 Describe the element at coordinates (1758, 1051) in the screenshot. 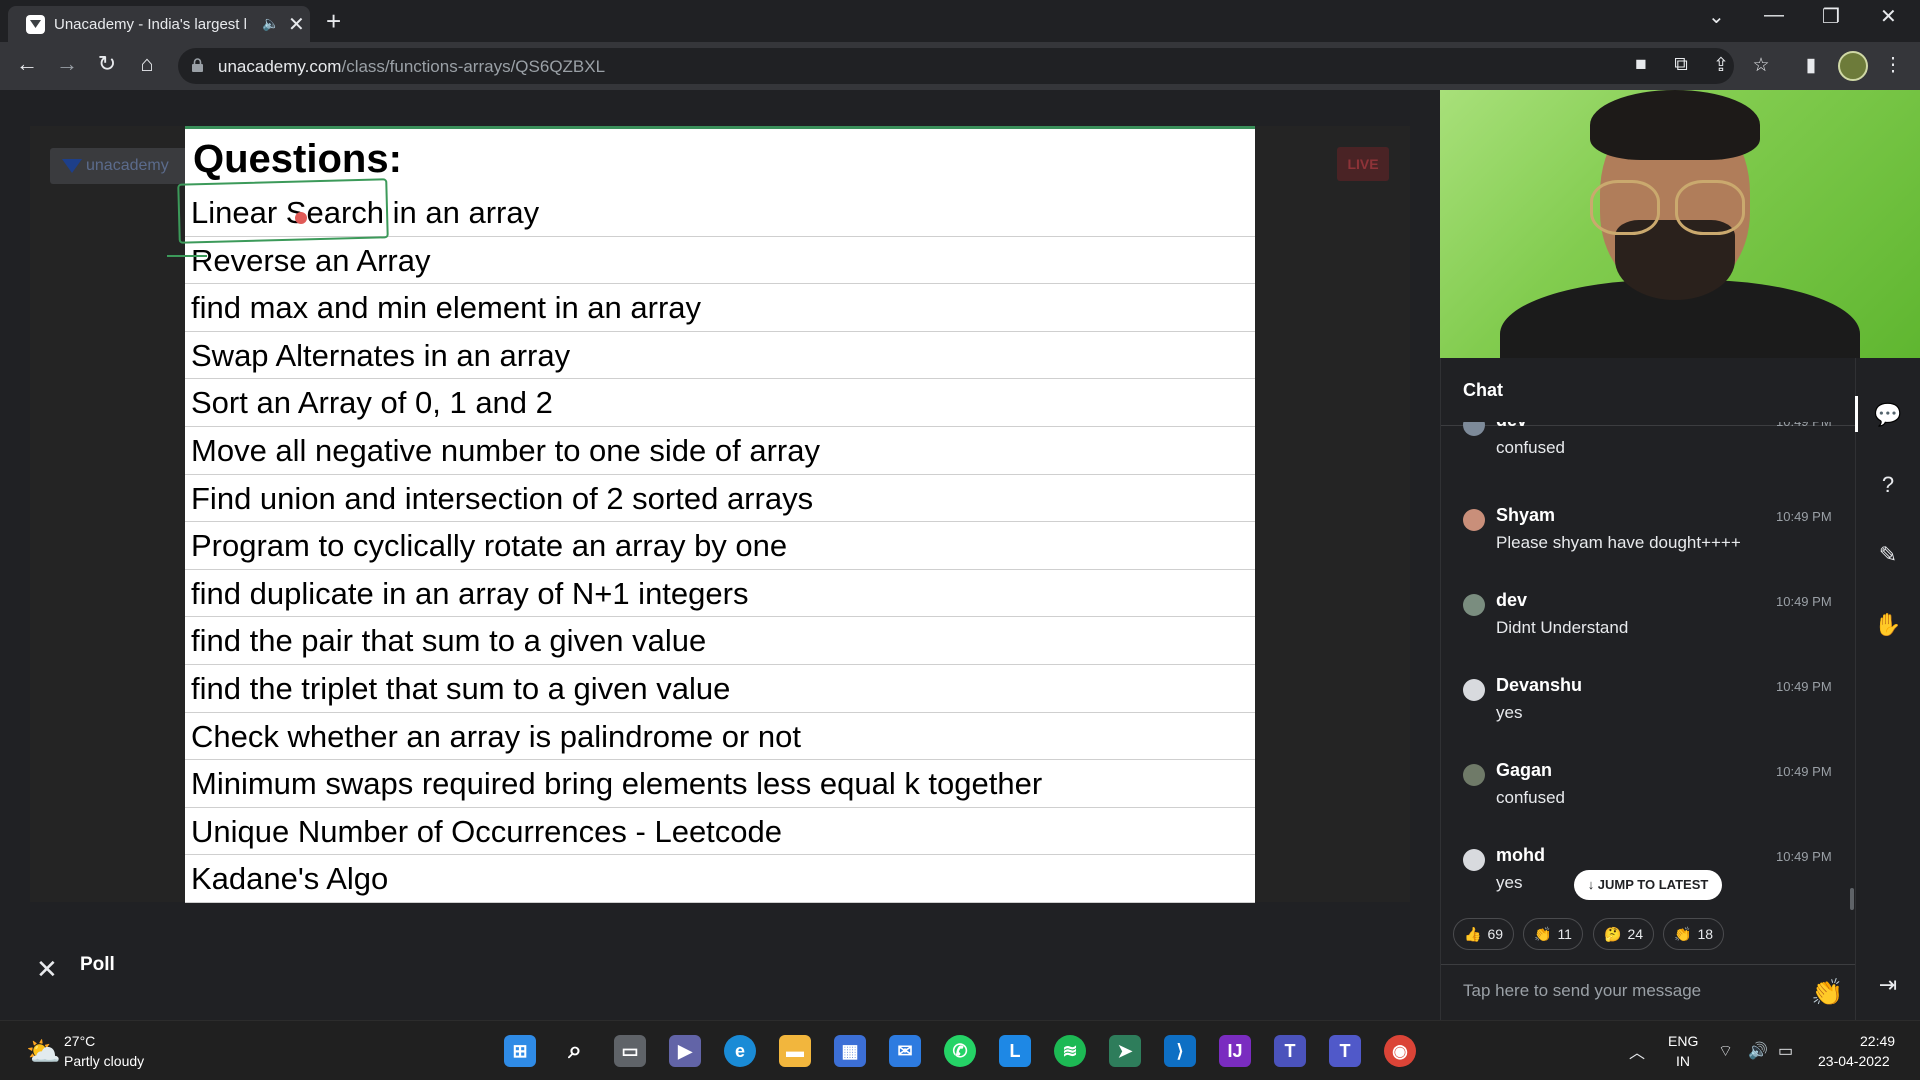

I see `volume-icon: 🔊` at that location.